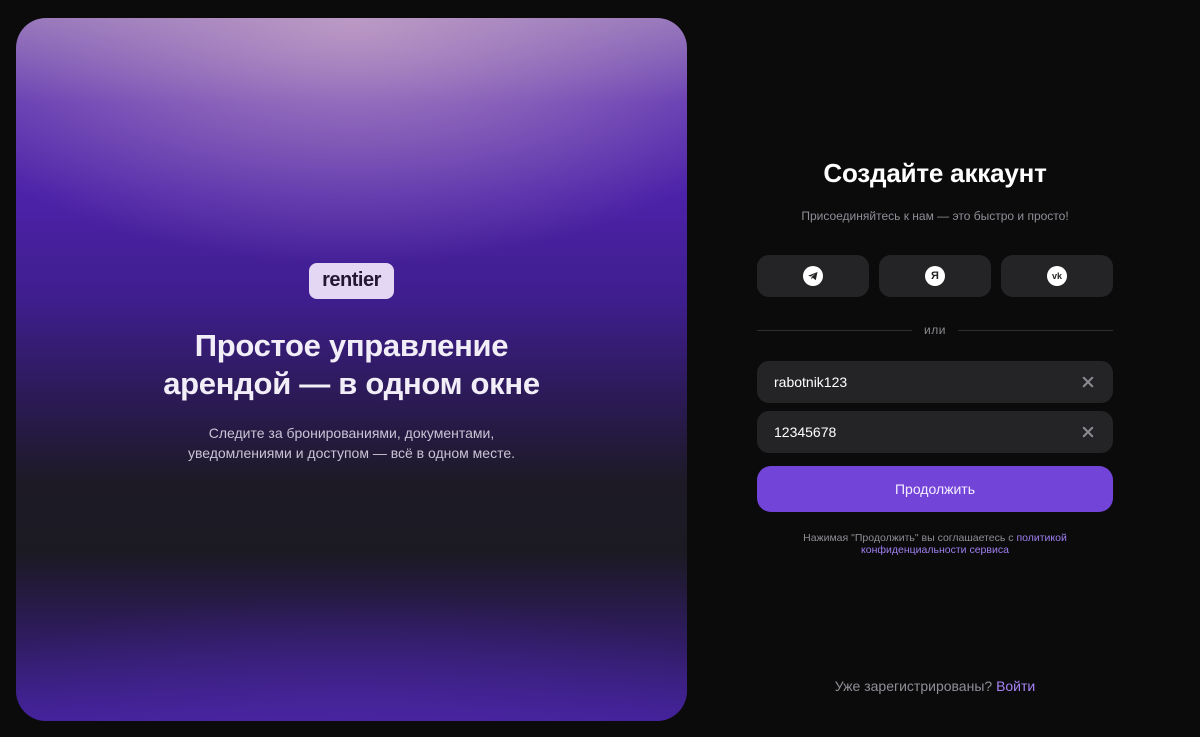 The height and width of the screenshot is (737, 1200). What do you see at coordinates (1088, 382) in the screenshot?
I see `clear-login-icon` at bounding box center [1088, 382].